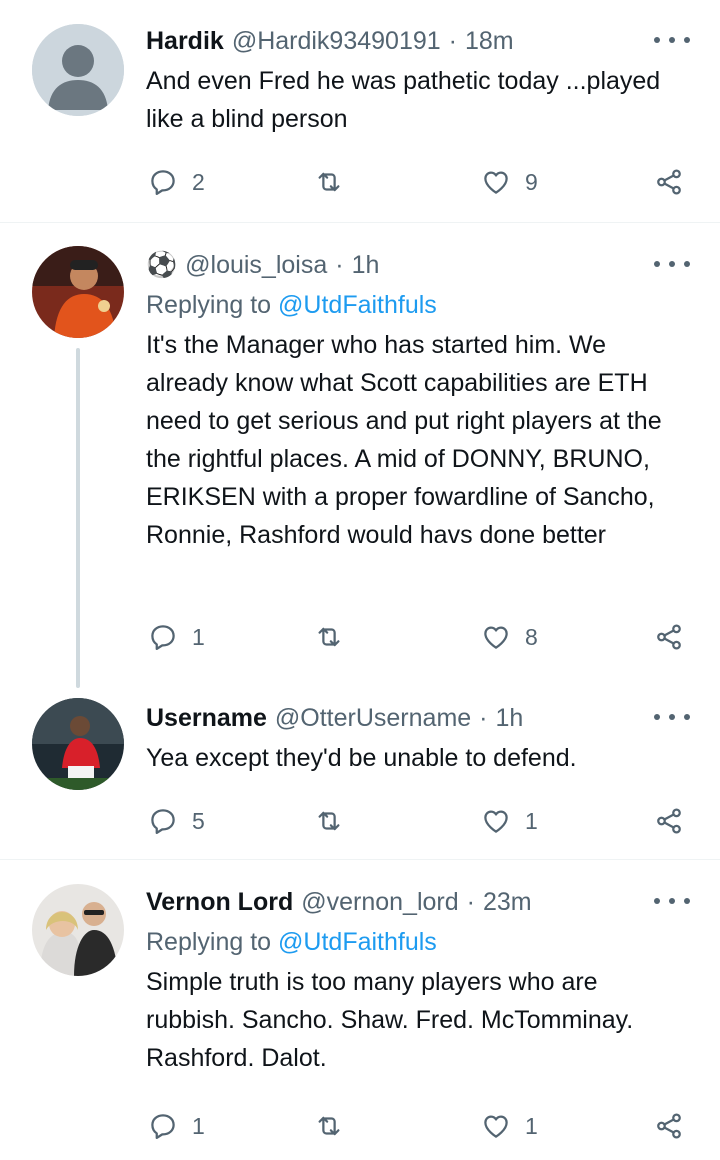 Image resolution: width=720 pixels, height=1160 pixels. Describe the element at coordinates (176, 182) in the screenshot. I see `reply-button: 2` at that location.